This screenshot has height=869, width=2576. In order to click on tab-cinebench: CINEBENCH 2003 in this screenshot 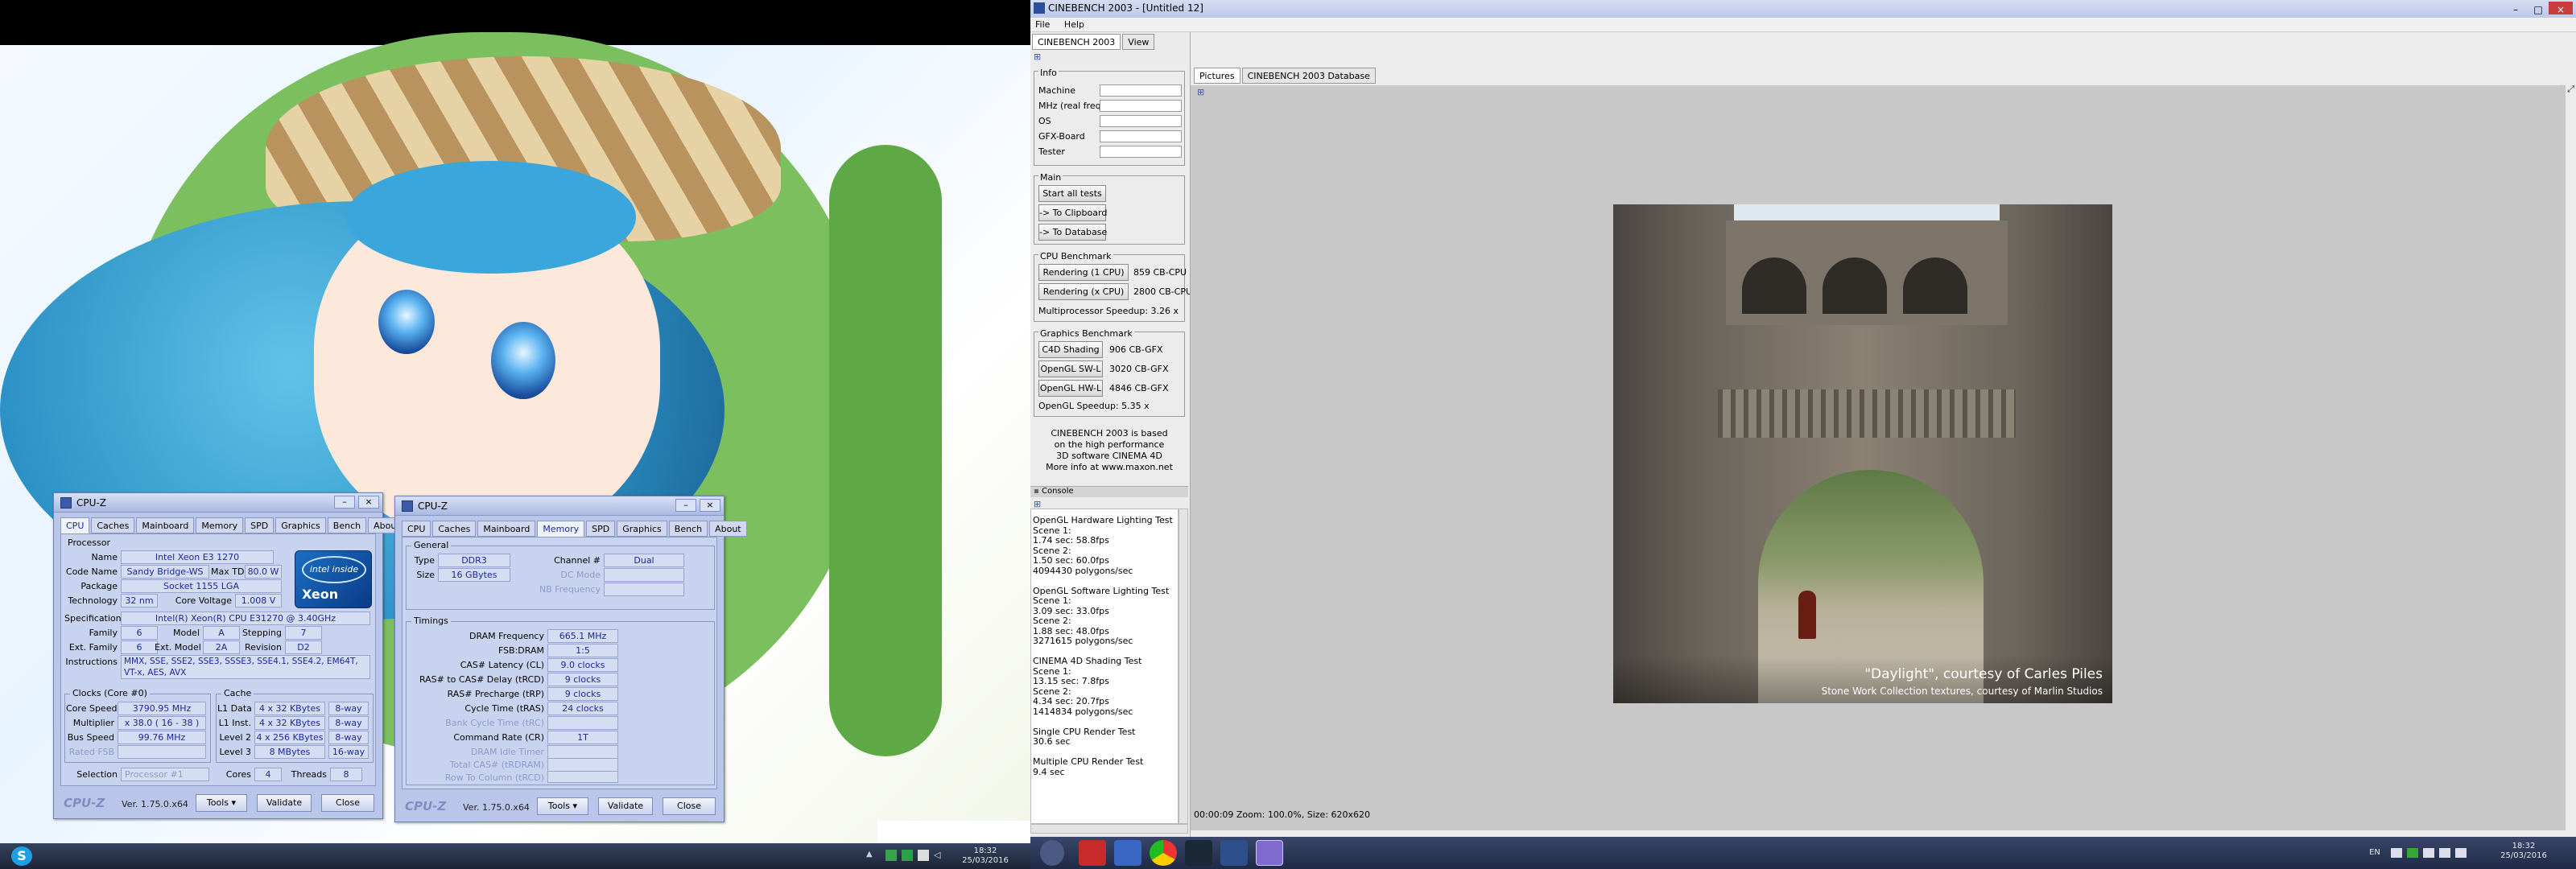, I will do `click(1076, 42)`.